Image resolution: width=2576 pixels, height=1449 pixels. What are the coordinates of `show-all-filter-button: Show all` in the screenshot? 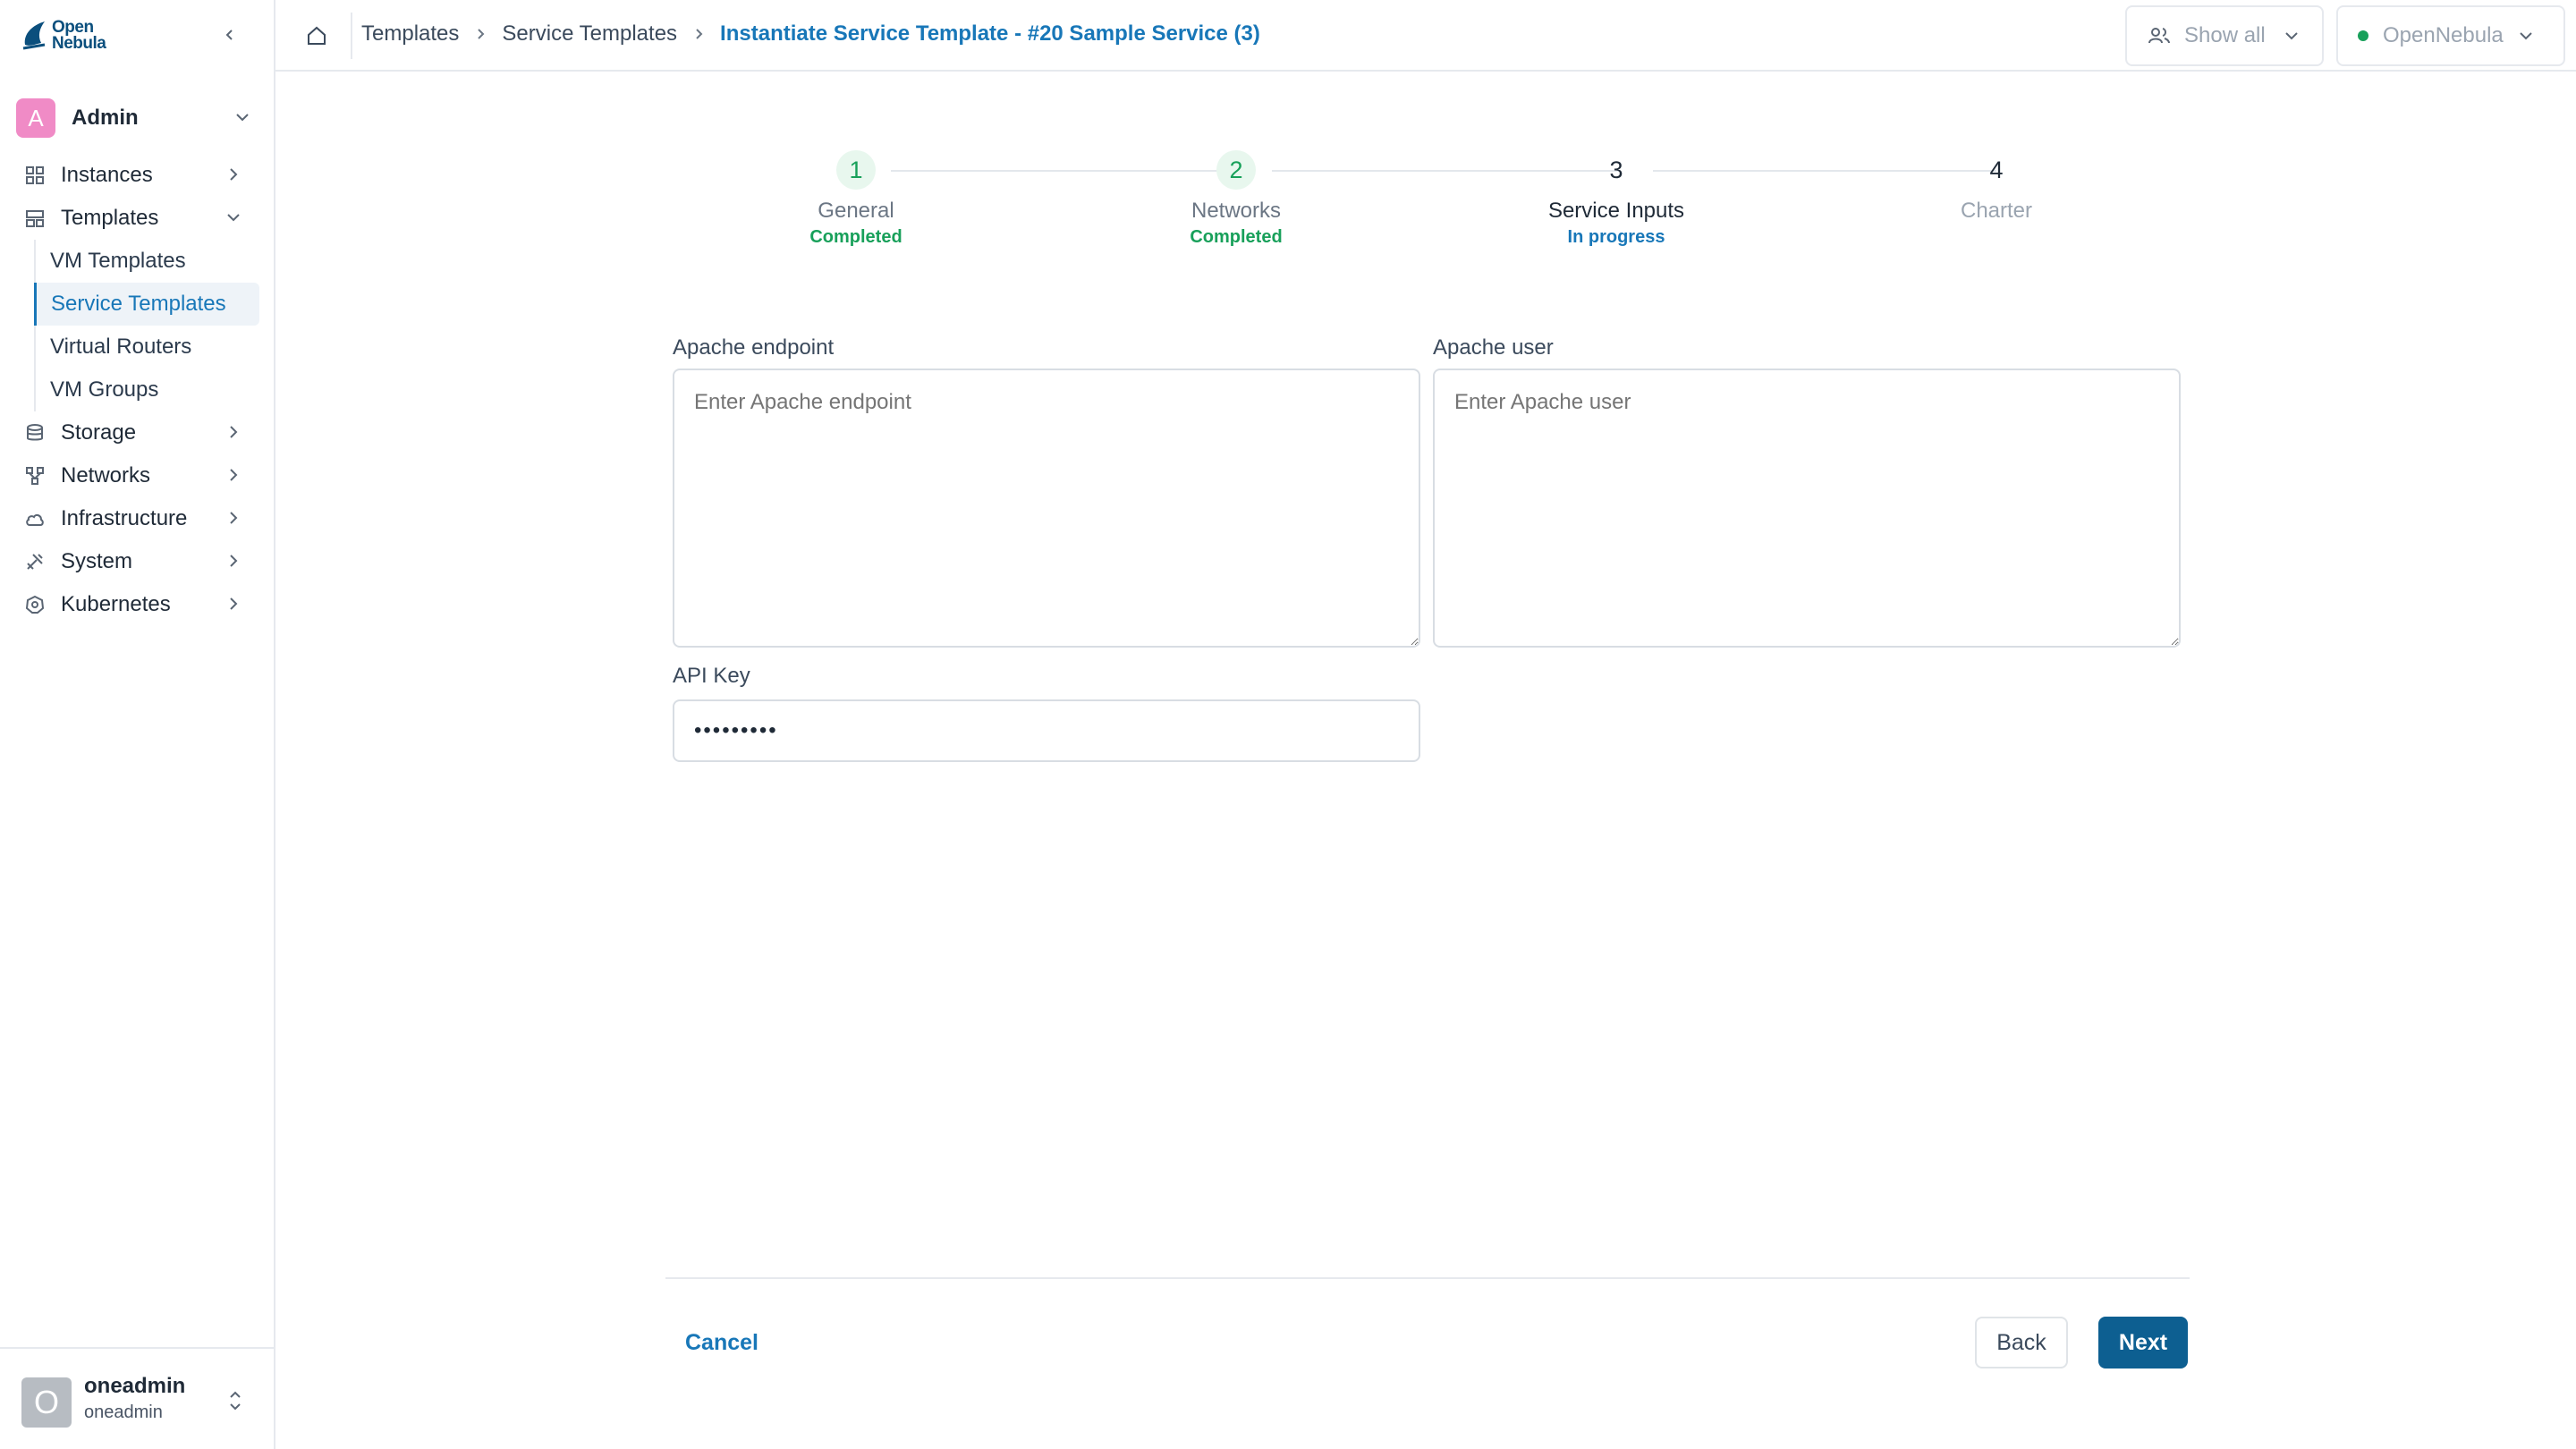 It's located at (2224, 35).